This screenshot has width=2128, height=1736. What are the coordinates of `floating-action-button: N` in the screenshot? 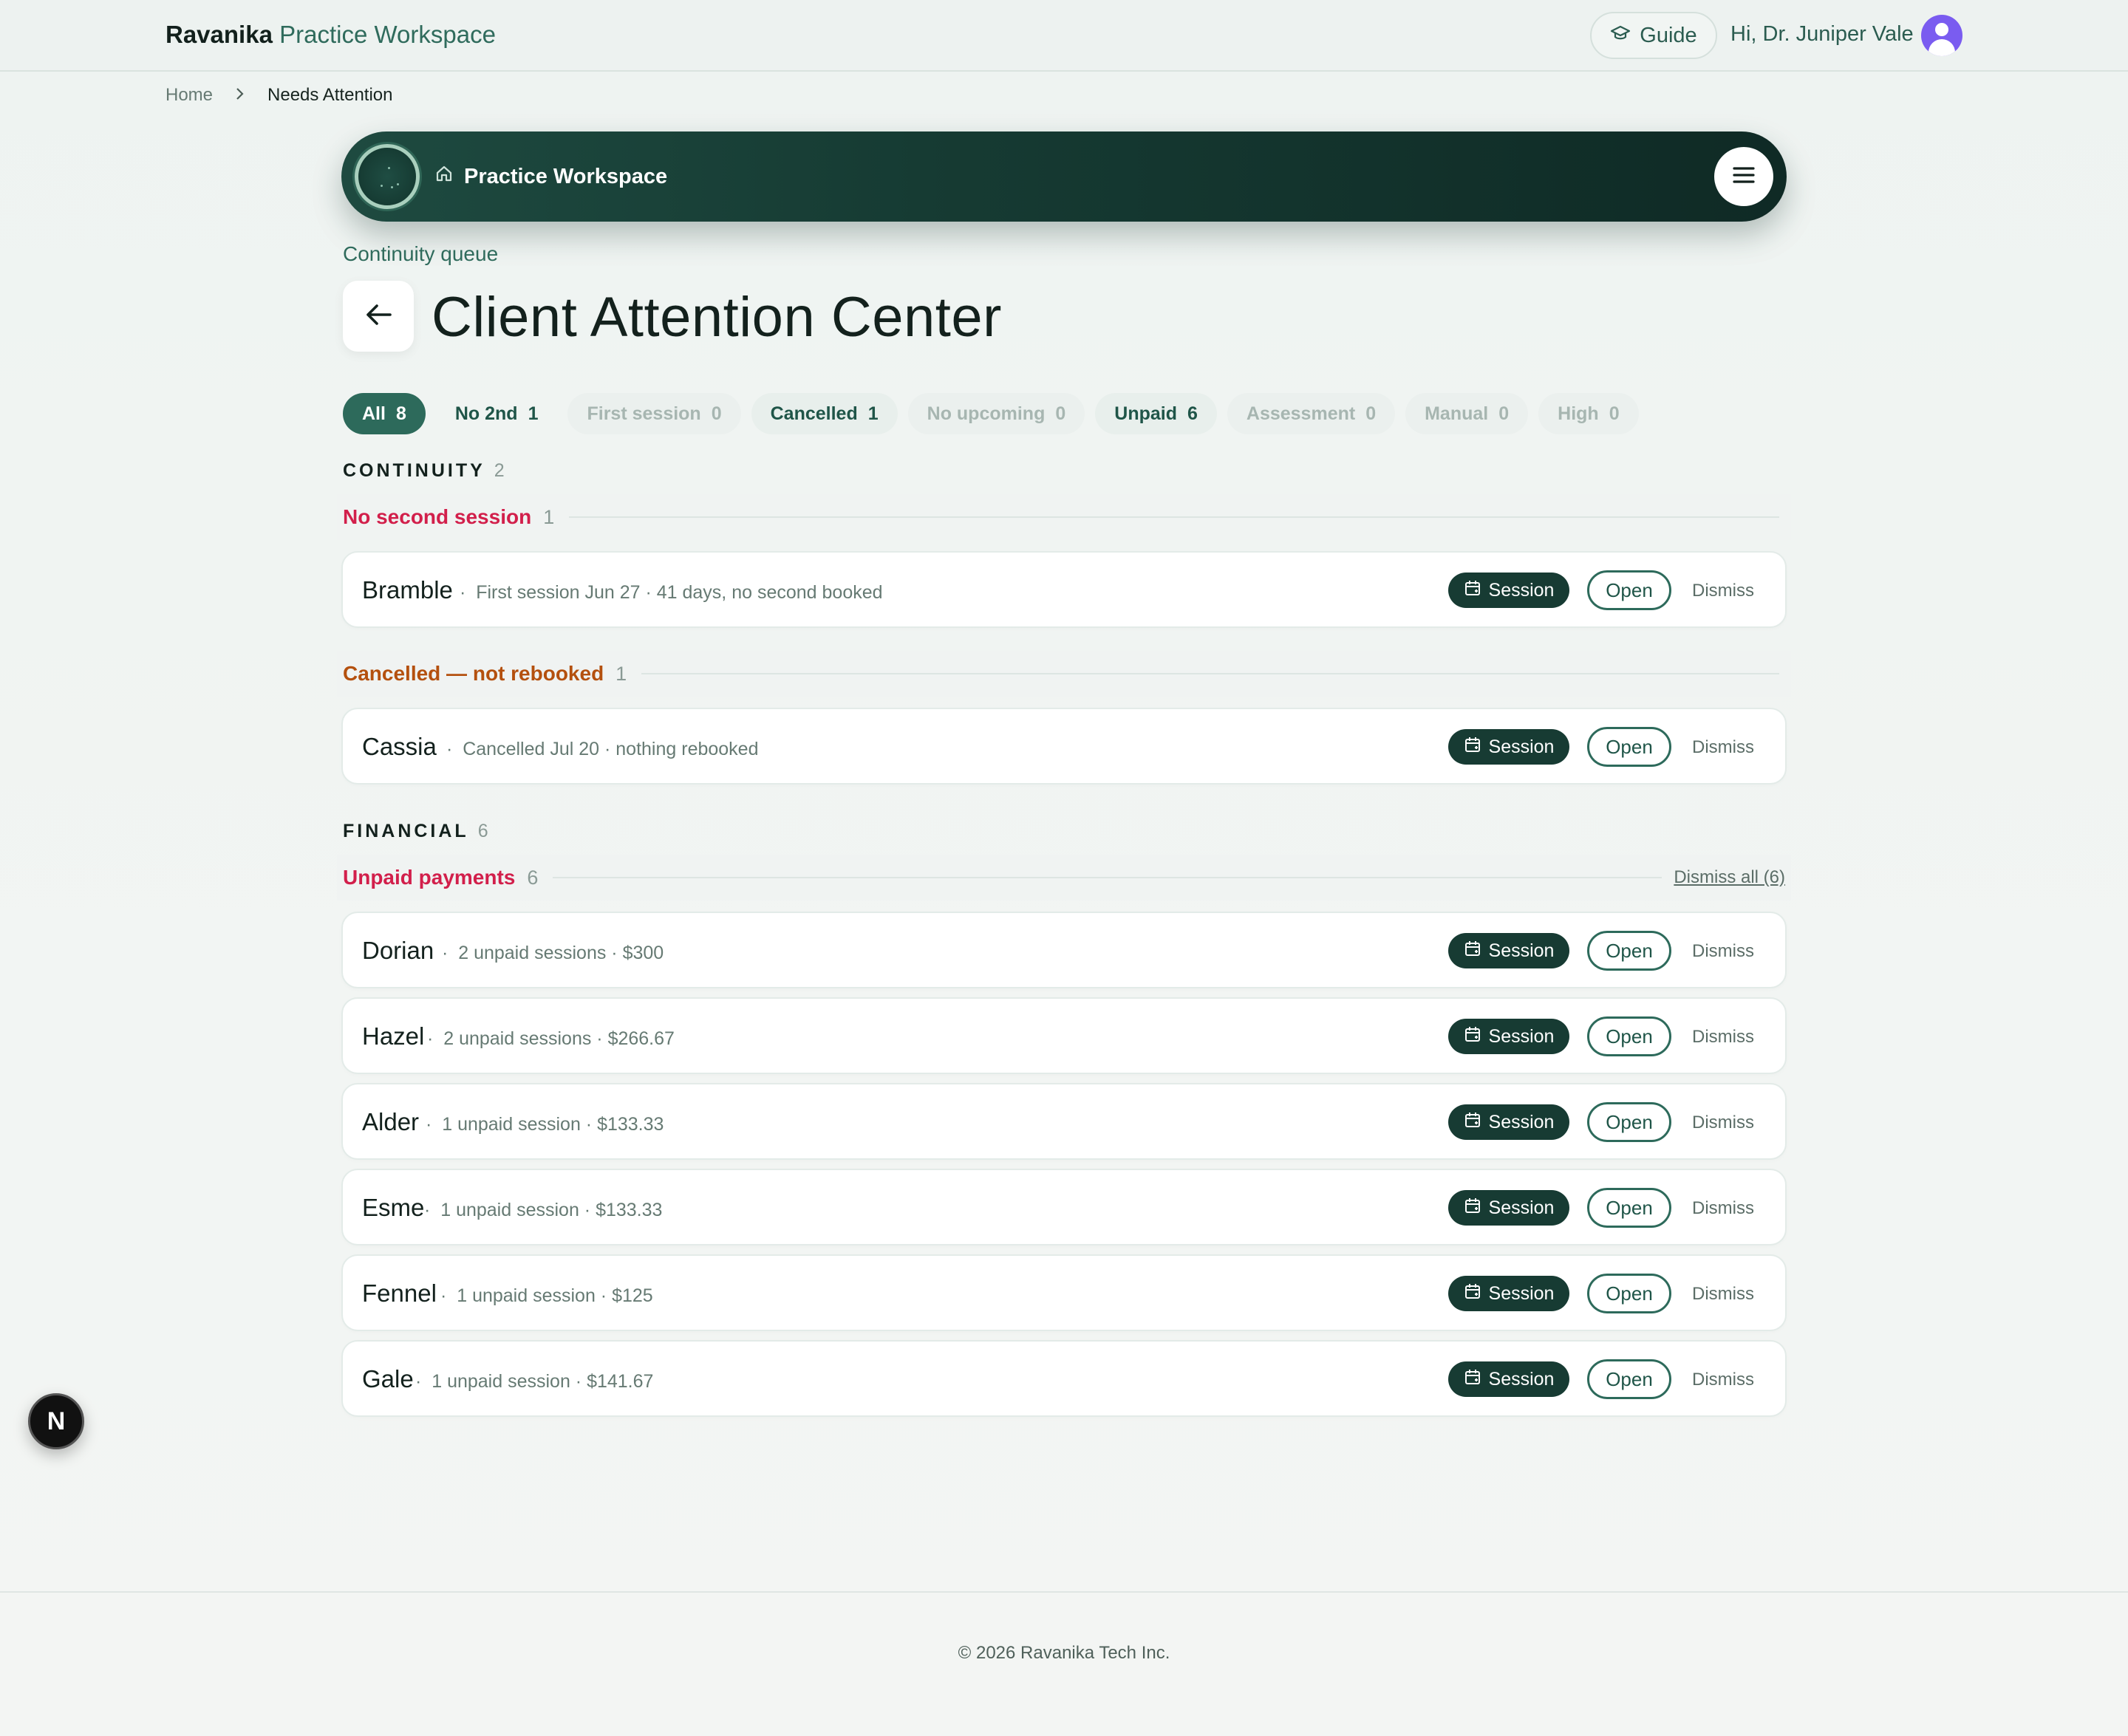 It's located at (56, 1421).